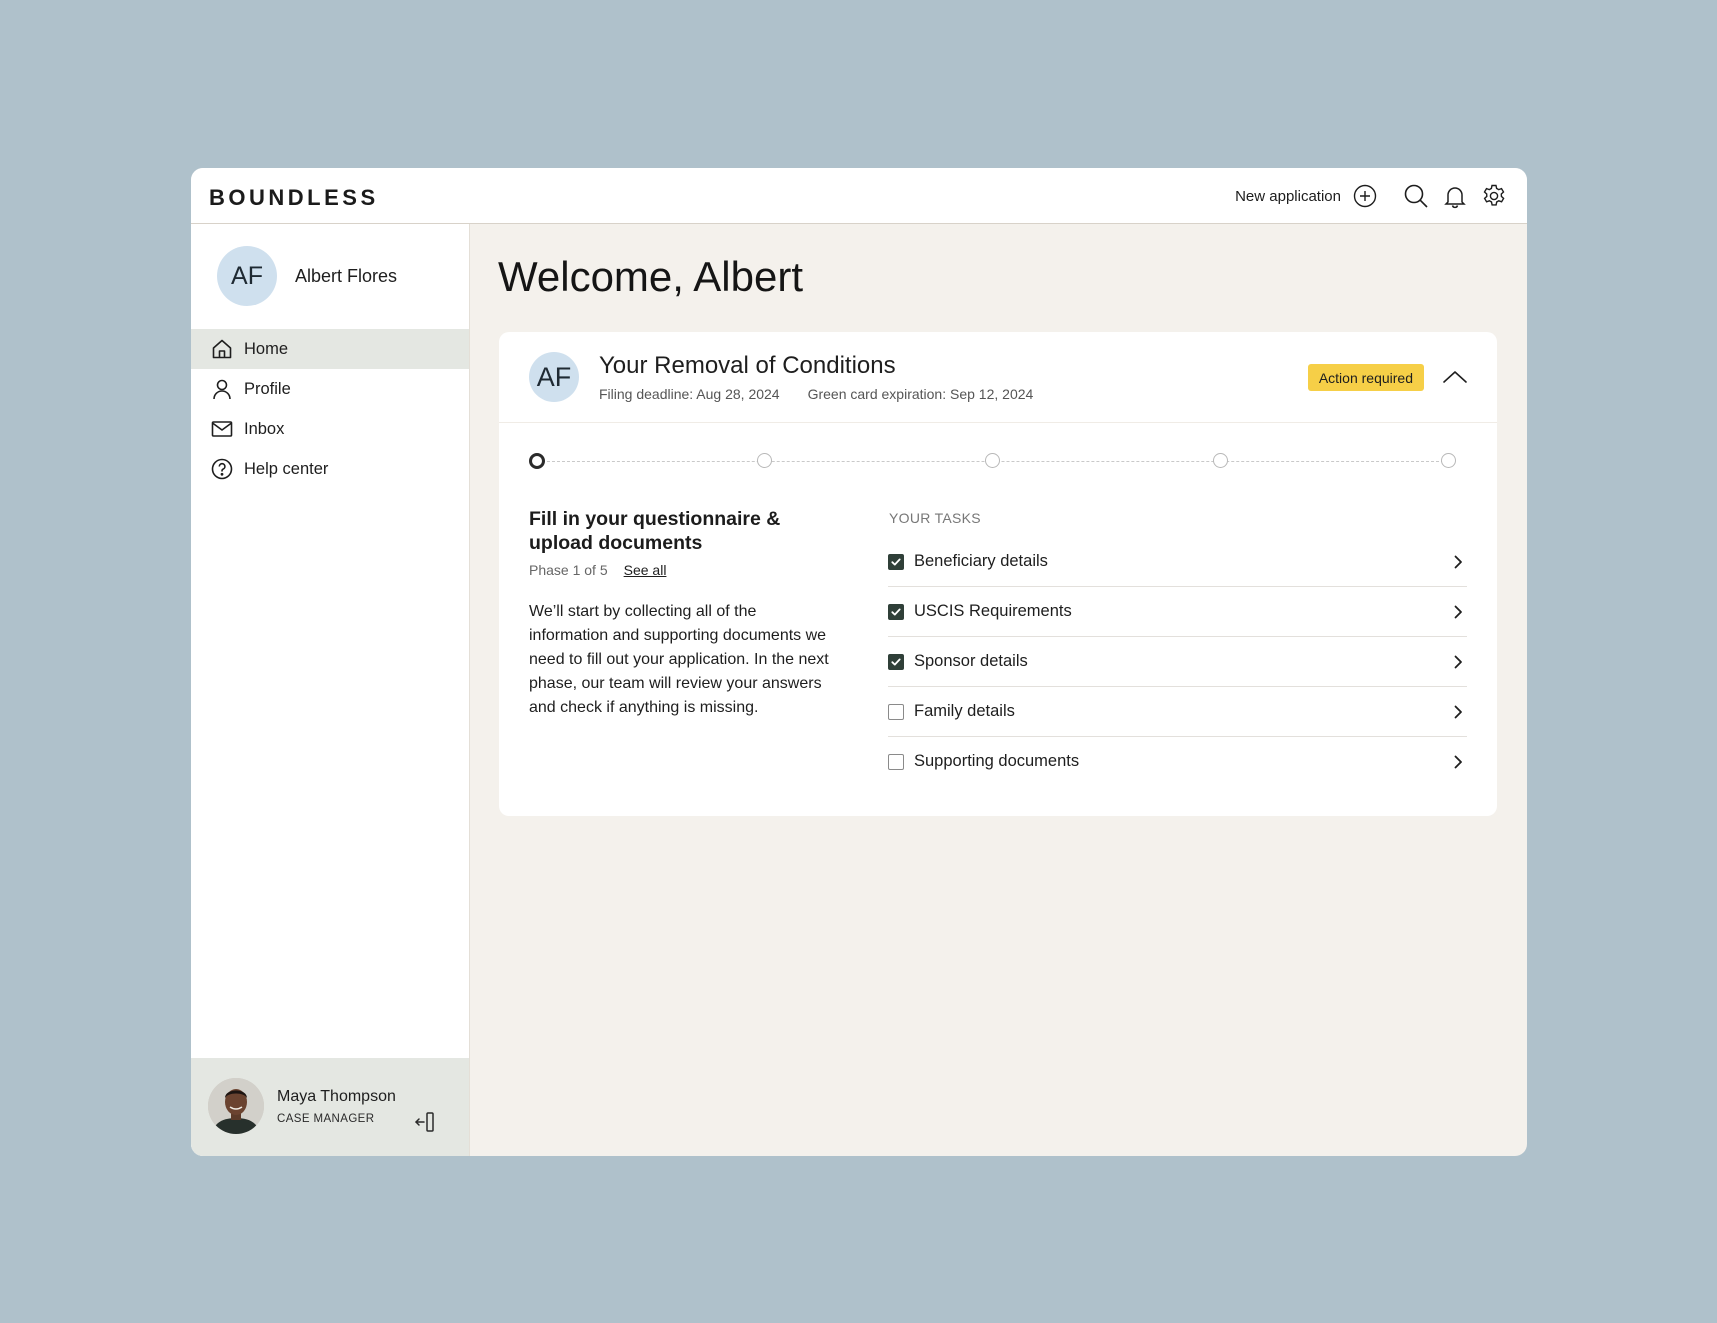 Image resolution: width=1717 pixels, height=1323 pixels. I want to click on task-row-sponsor-details: Sponsor details, so click(1177, 662).